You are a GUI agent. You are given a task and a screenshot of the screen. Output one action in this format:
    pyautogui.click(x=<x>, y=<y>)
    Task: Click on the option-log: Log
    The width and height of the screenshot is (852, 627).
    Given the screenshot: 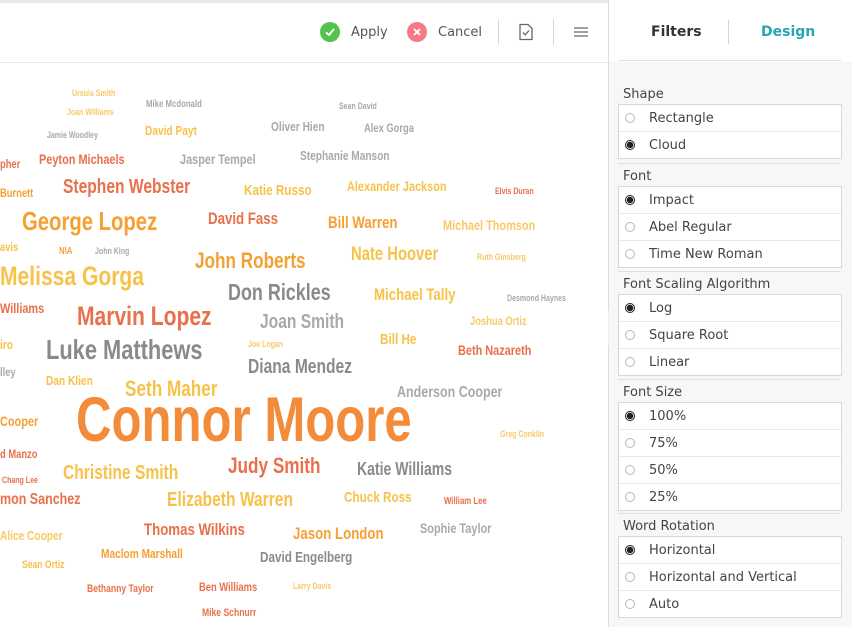 What is the action you would take?
    pyautogui.click(x=730, y=308)
    